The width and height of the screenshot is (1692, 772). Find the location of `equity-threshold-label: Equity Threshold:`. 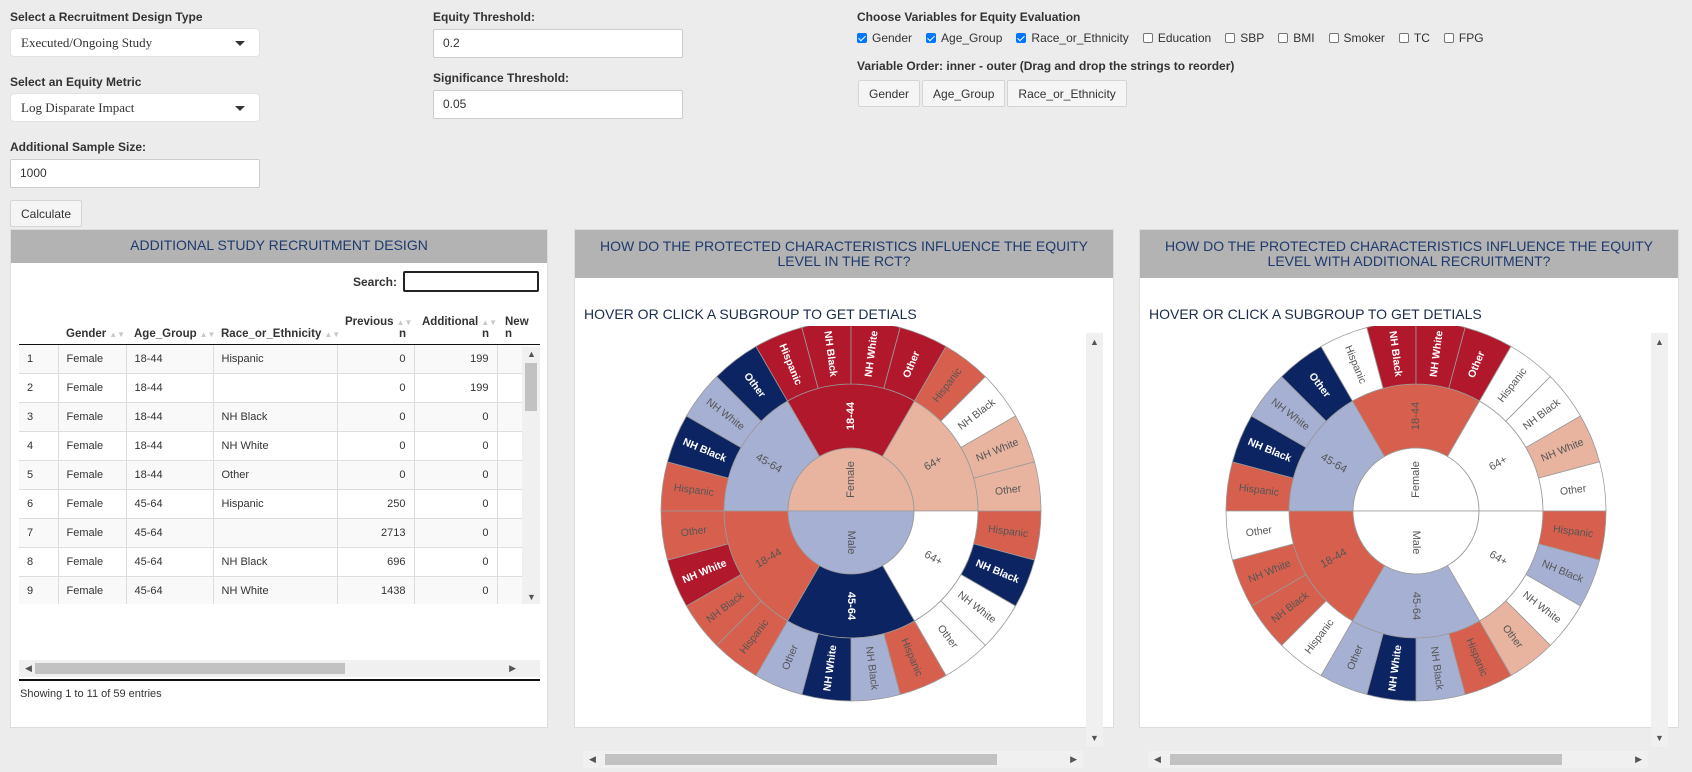

equity-threshold-label: Equity Threshold: is located at coordinates (484, 17).